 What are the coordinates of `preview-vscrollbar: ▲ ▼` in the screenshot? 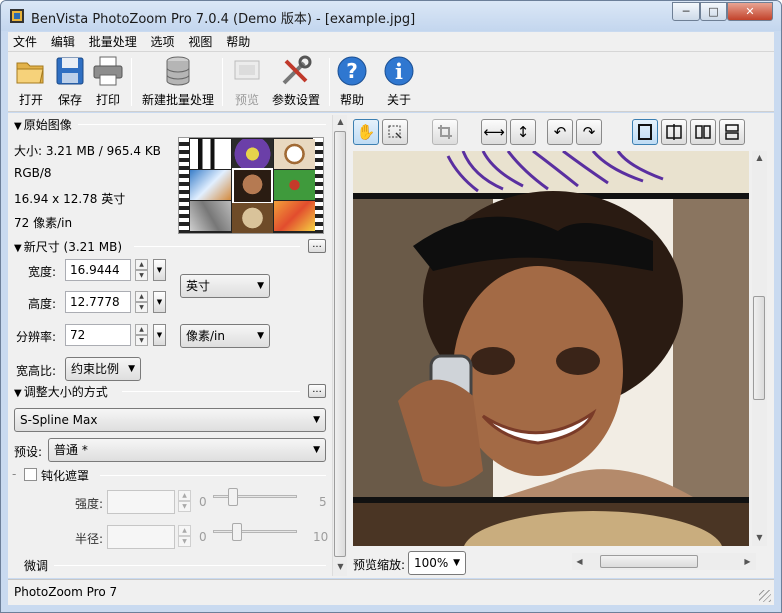 It's located at (759, 348).